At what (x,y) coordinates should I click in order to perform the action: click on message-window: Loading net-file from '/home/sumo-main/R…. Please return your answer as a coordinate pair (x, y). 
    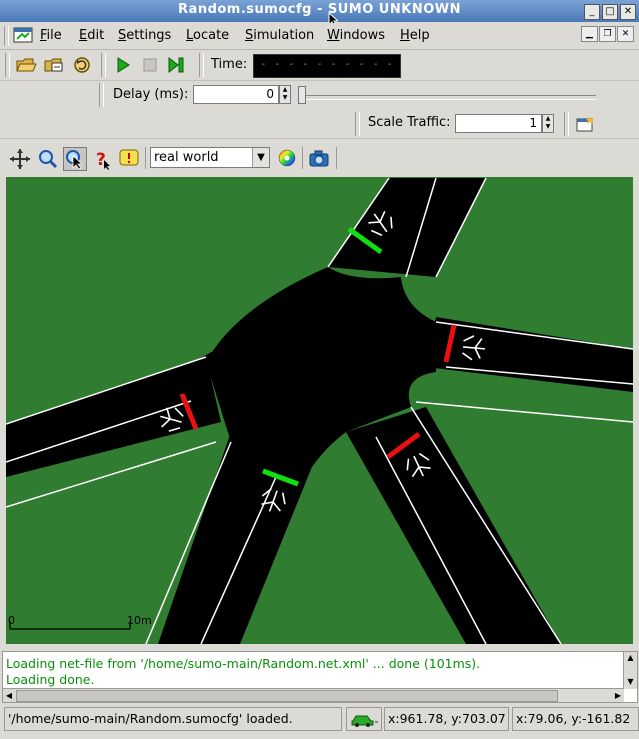
    Looking at the image, I should click on (320, 677).